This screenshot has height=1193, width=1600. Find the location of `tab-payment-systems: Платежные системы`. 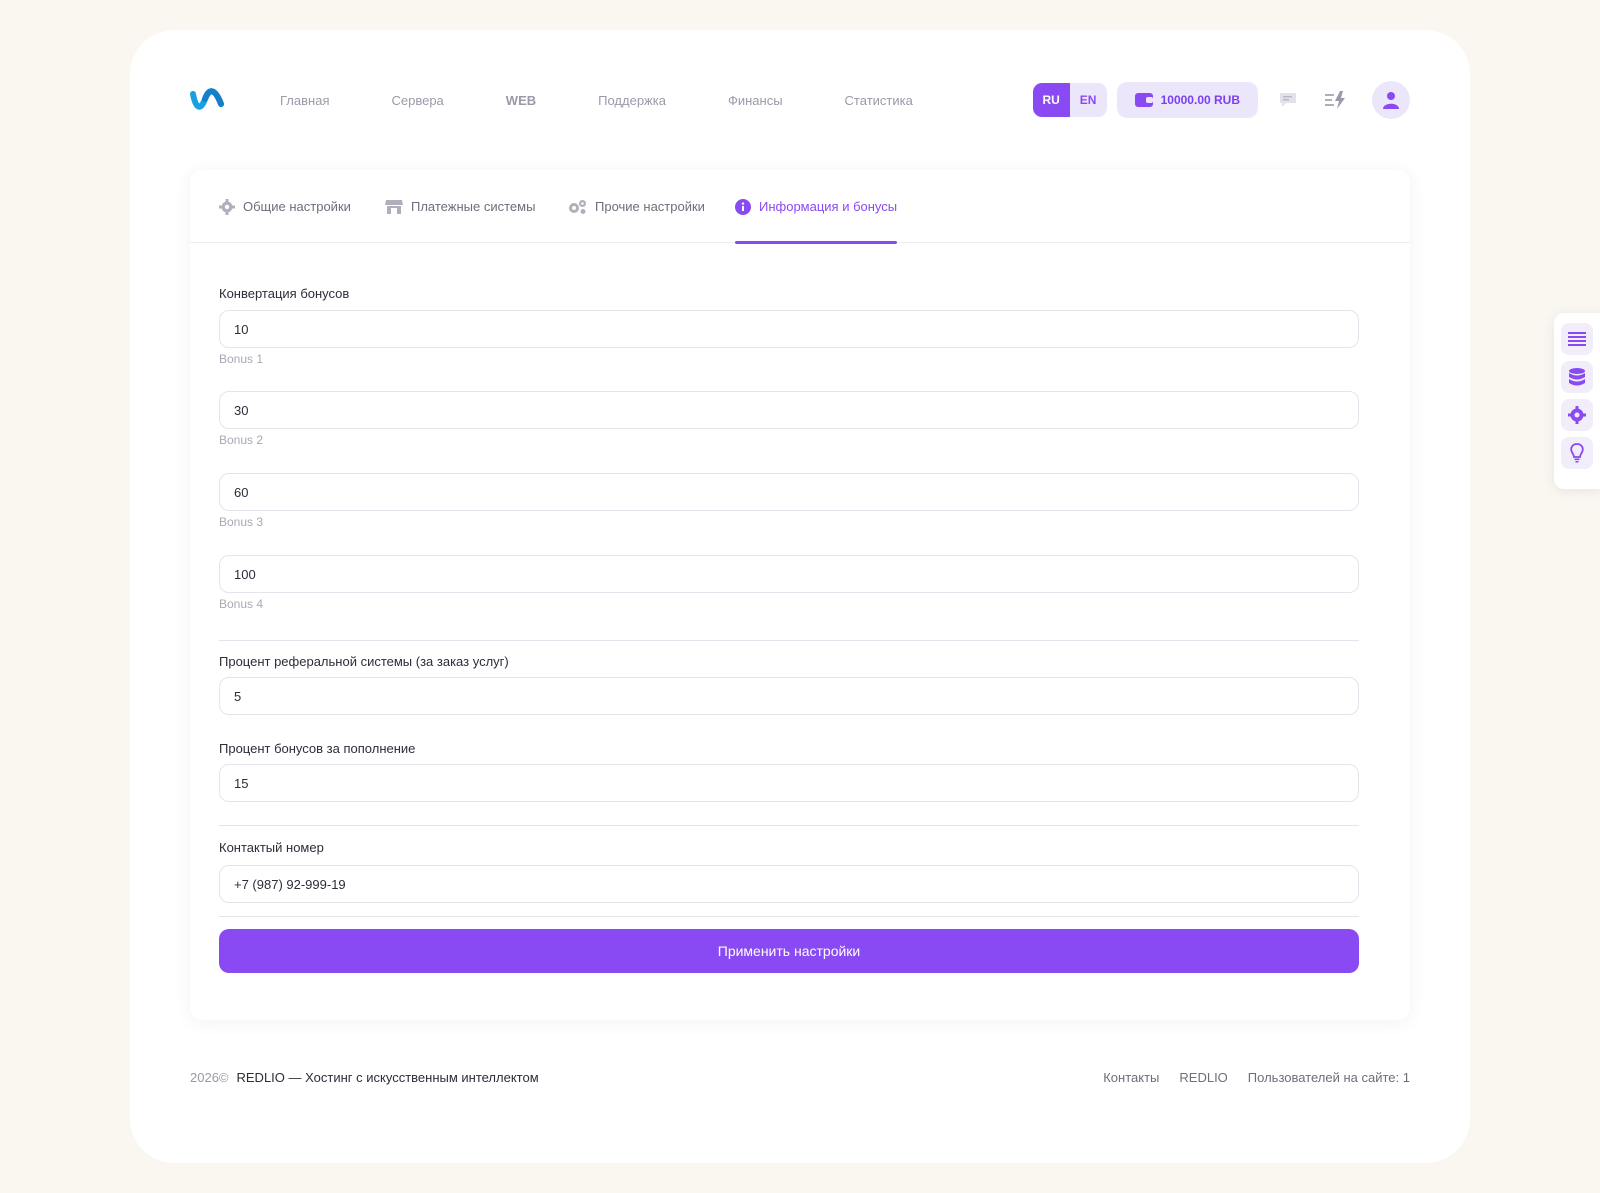

tab-payment-systems: Платежные системы is located at coordinates (460, 206).